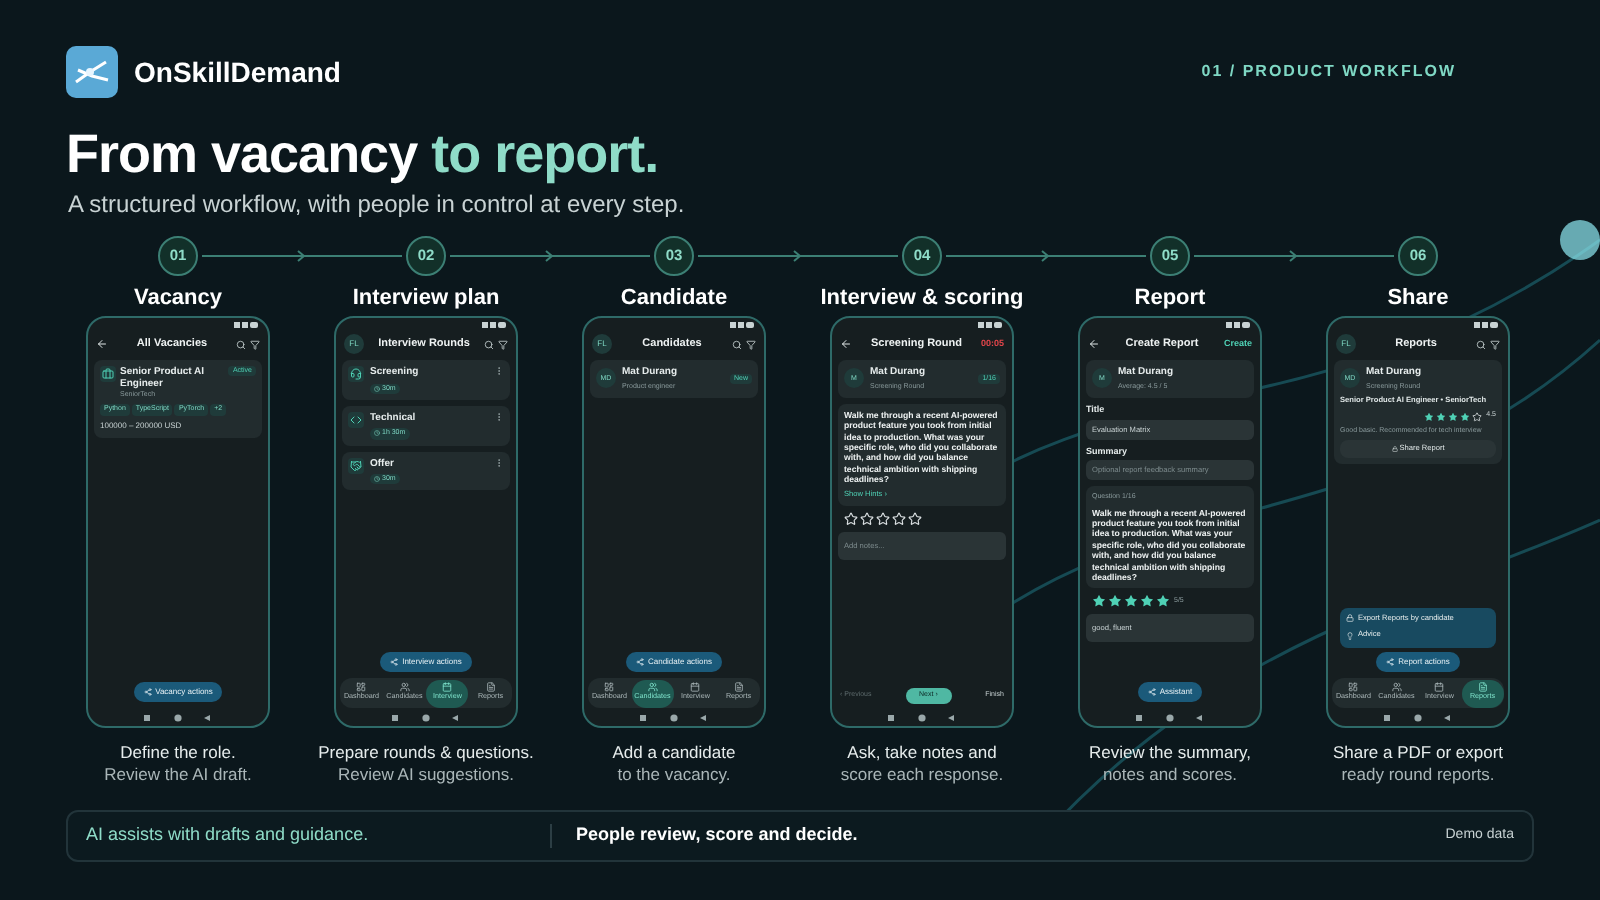 The width and height of the screenshot is (1600, 900). What do you see at coordinates (922, 298) in the screenshot?
I see `step-title: Interview & scoring` at bounding box center [922, 298].